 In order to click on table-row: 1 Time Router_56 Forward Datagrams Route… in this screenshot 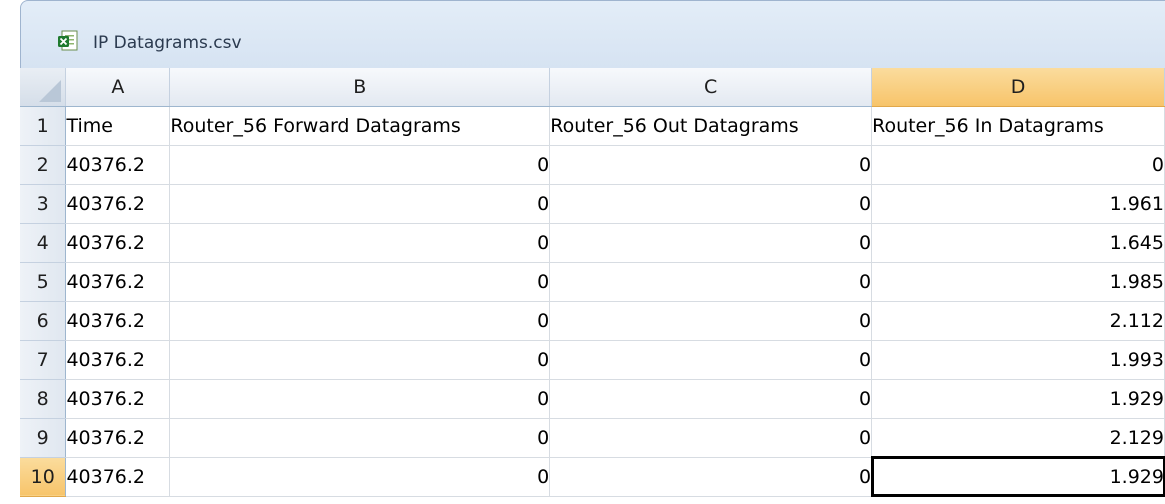, I will do `click(592, 126)`.